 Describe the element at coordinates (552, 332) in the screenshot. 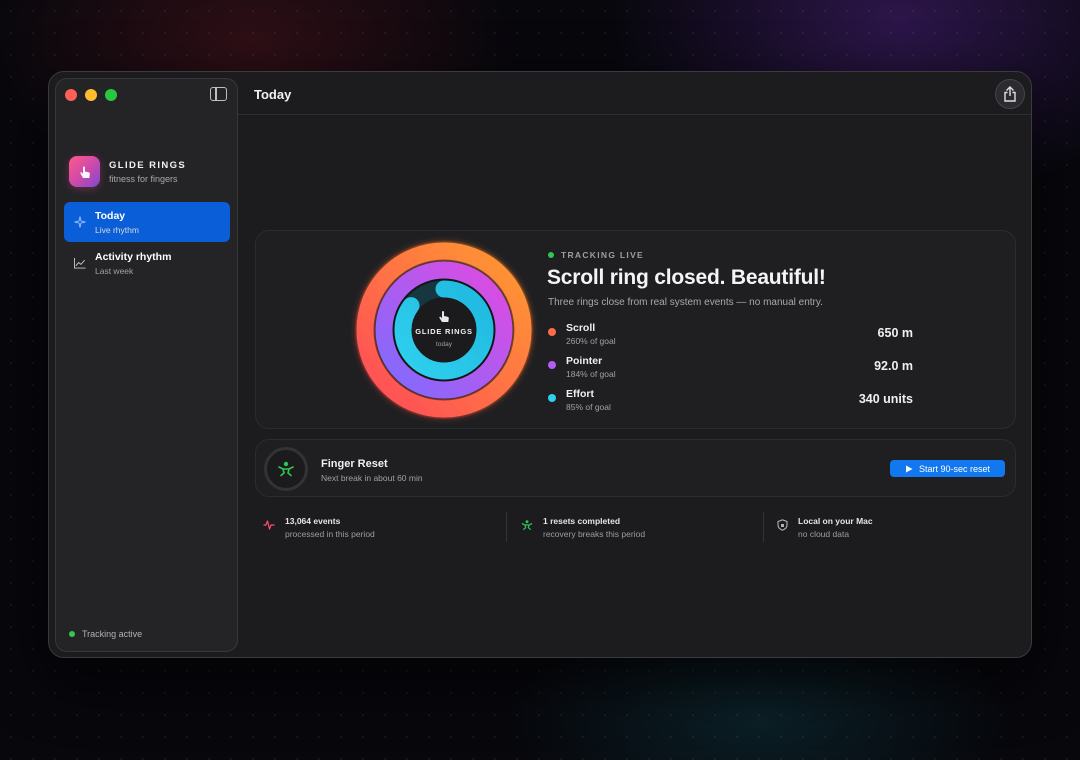

I see `scroll-dot-icon` at that location.